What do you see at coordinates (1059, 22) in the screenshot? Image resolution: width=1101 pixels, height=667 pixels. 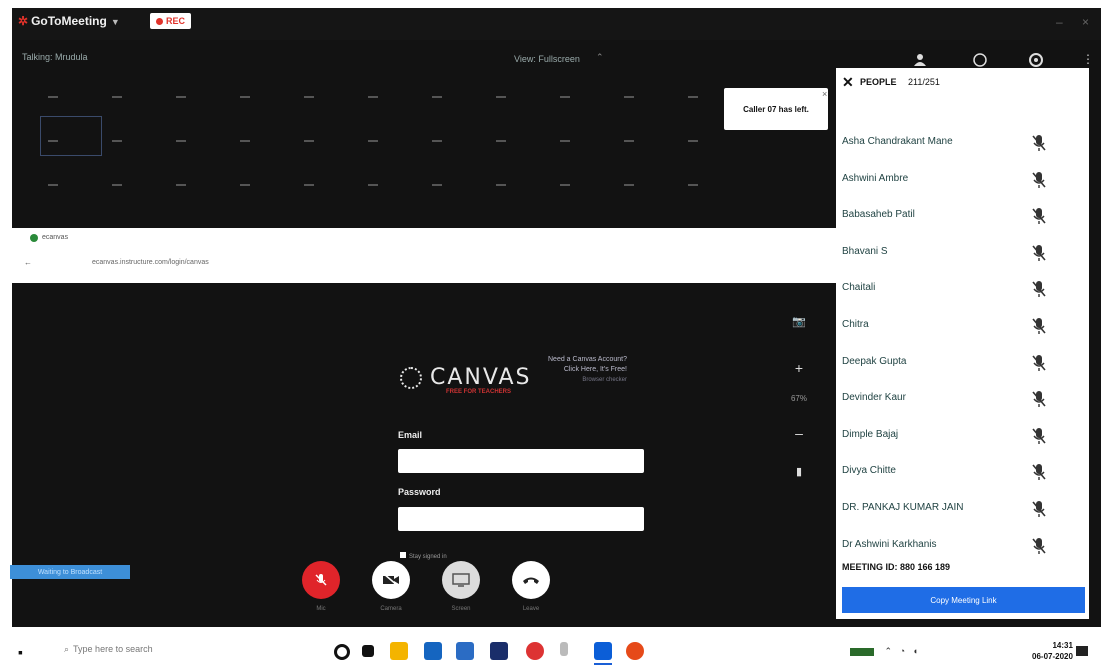 I see `minimize-icon: –` at bounding box center [1059, 22].